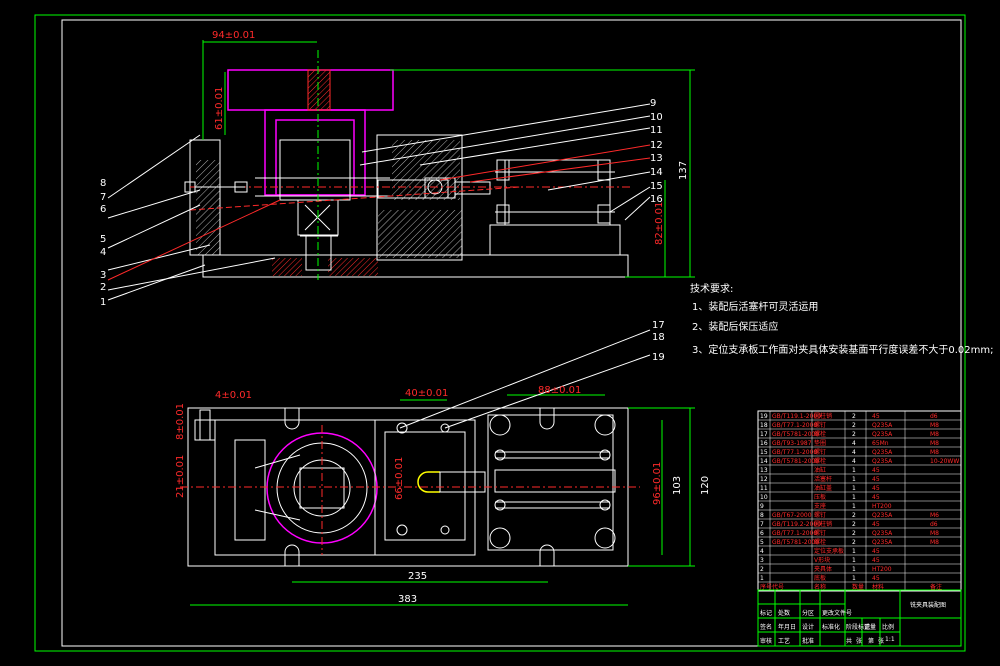 This screenshot has width=1000, height=666. I want to click on dim-103: 103, so click(677, 485).